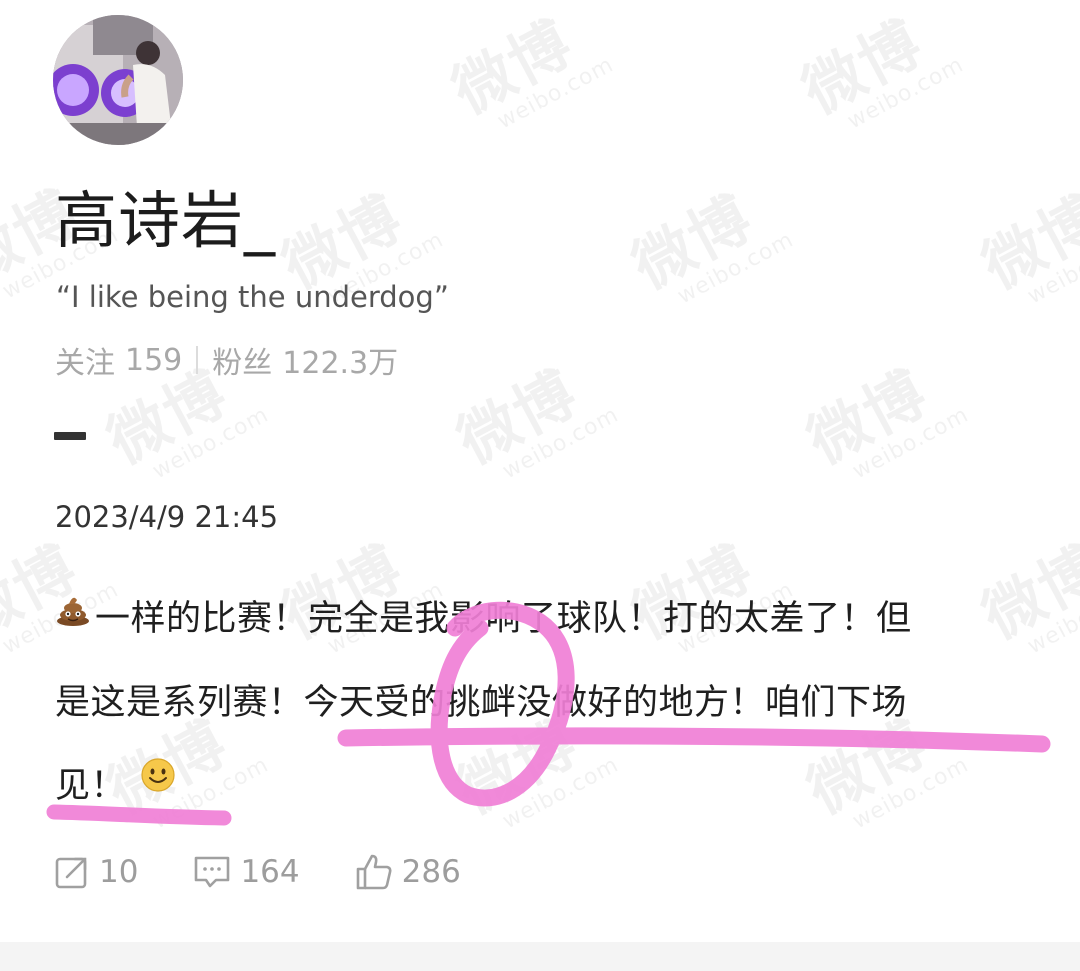 This screenshot has height=971, width=1080. I want to click on avatar, so click(118, 80).